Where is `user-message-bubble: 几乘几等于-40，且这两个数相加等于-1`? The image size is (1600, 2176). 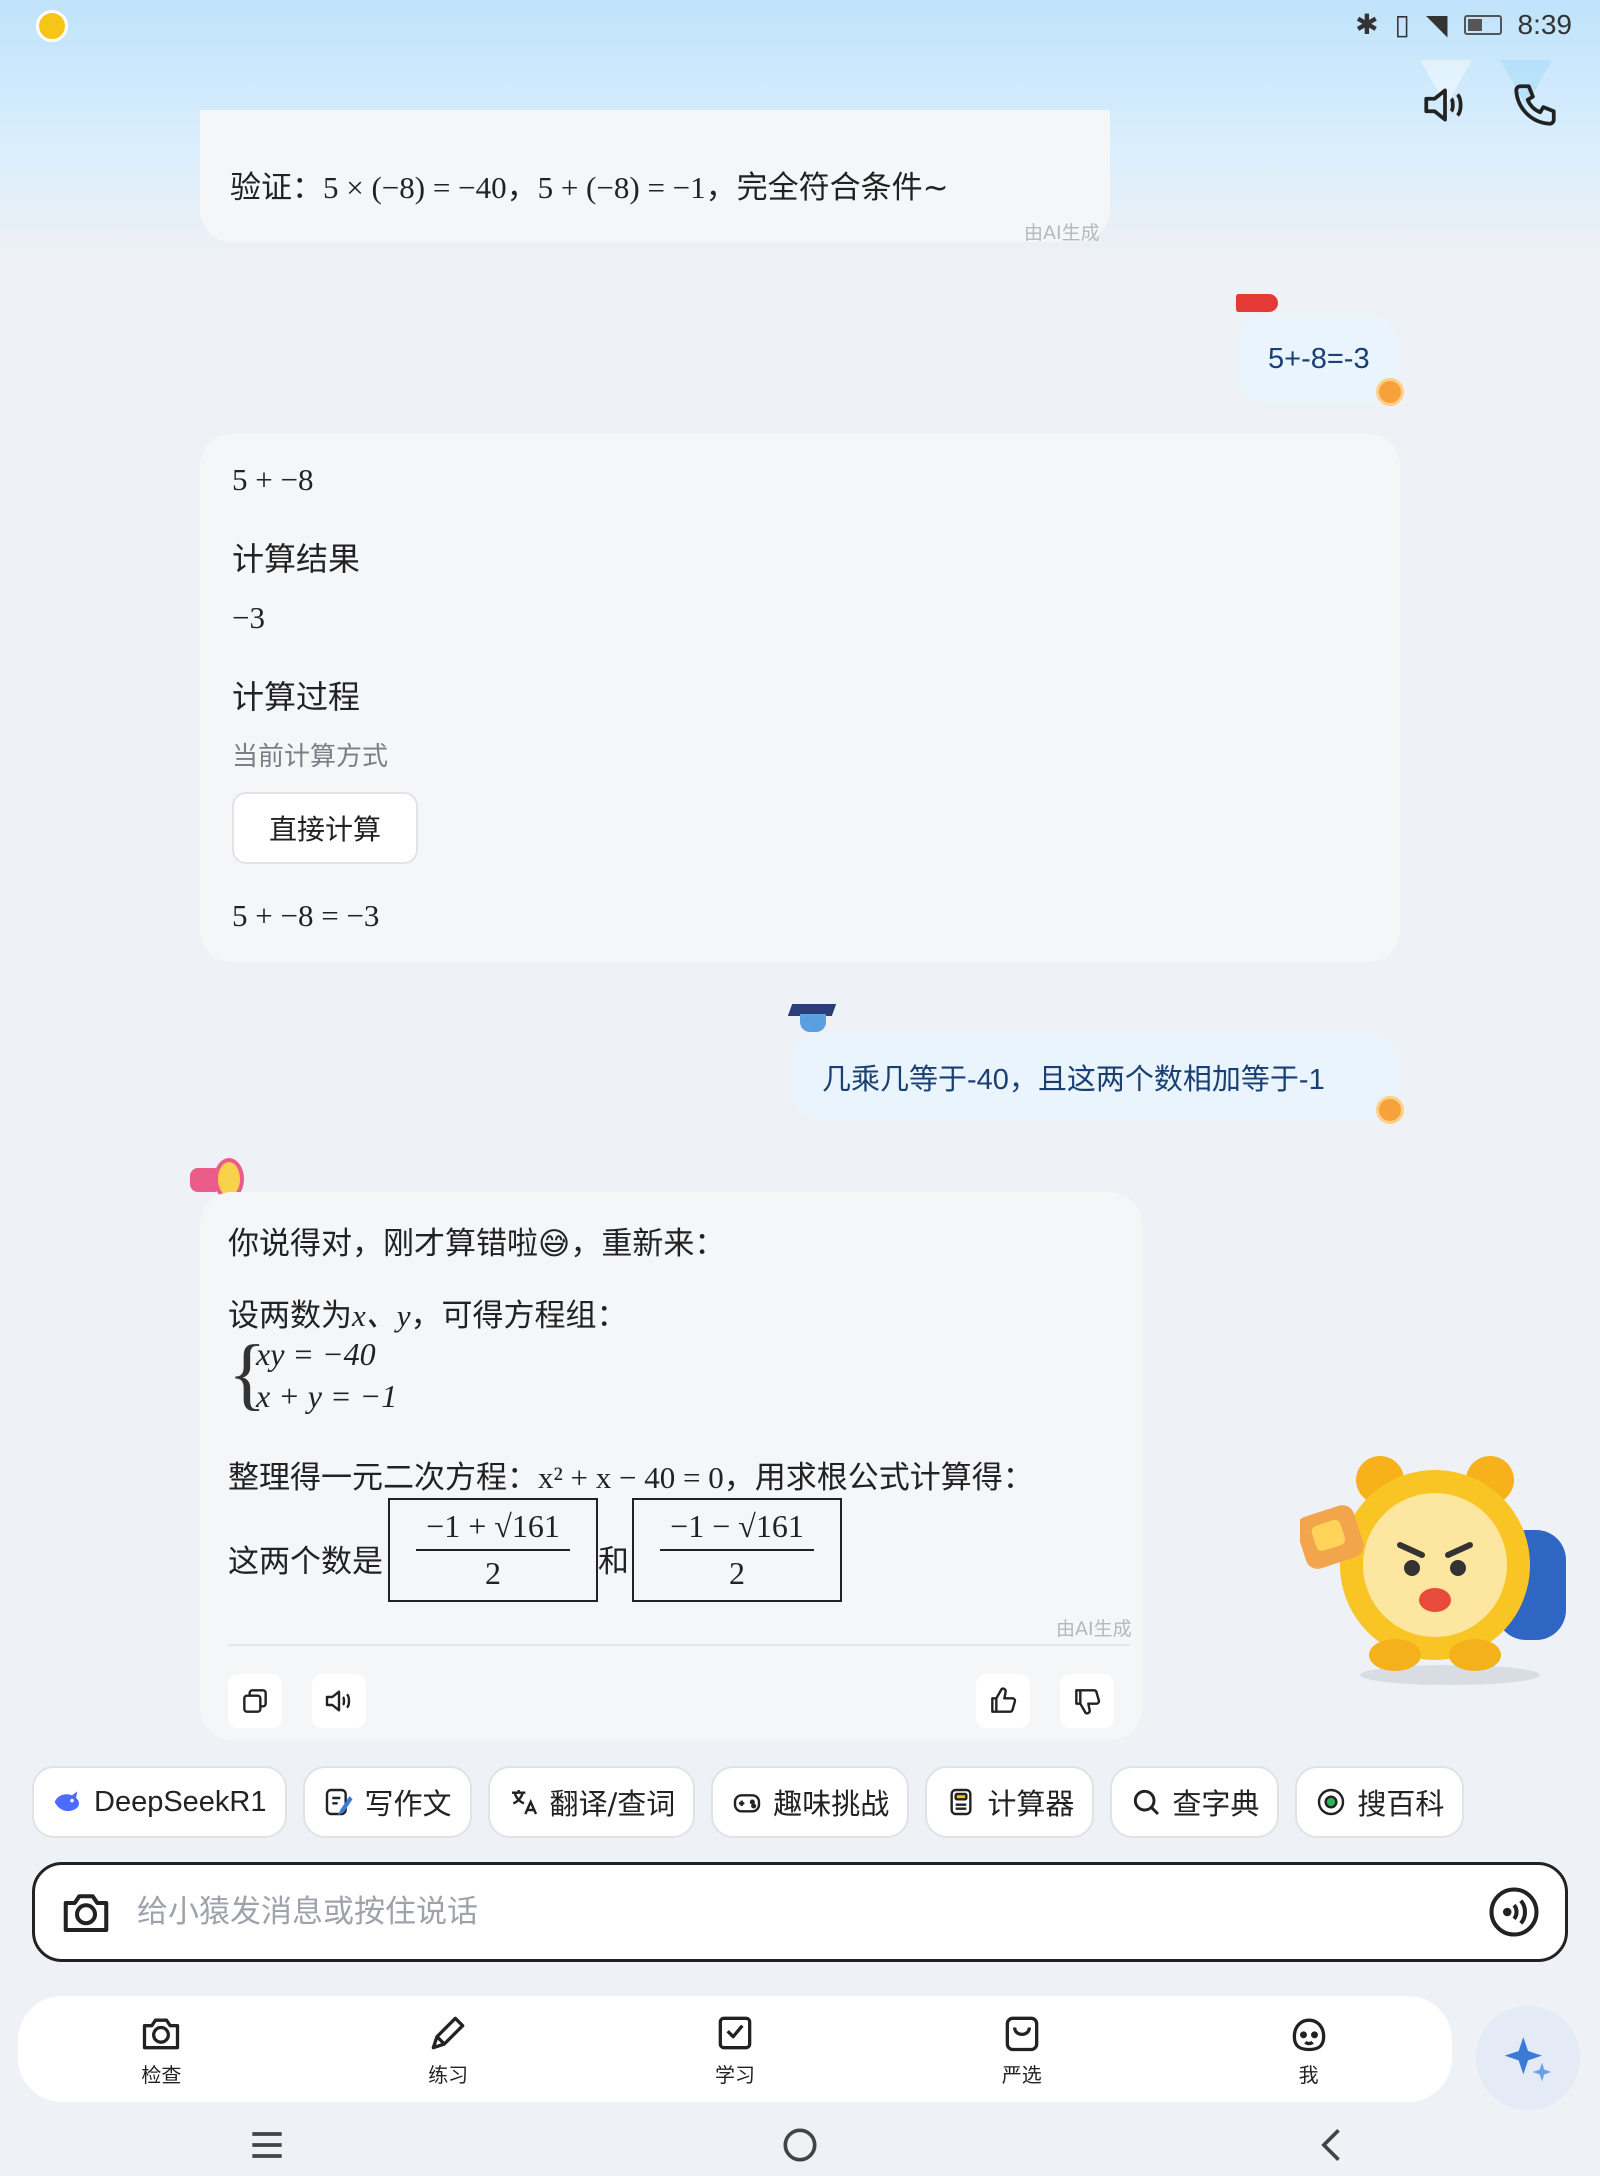
user-message-bubble: 几乘几等于-40，且这两个数相加等于-1 is located at coordinates (1095, 1077).